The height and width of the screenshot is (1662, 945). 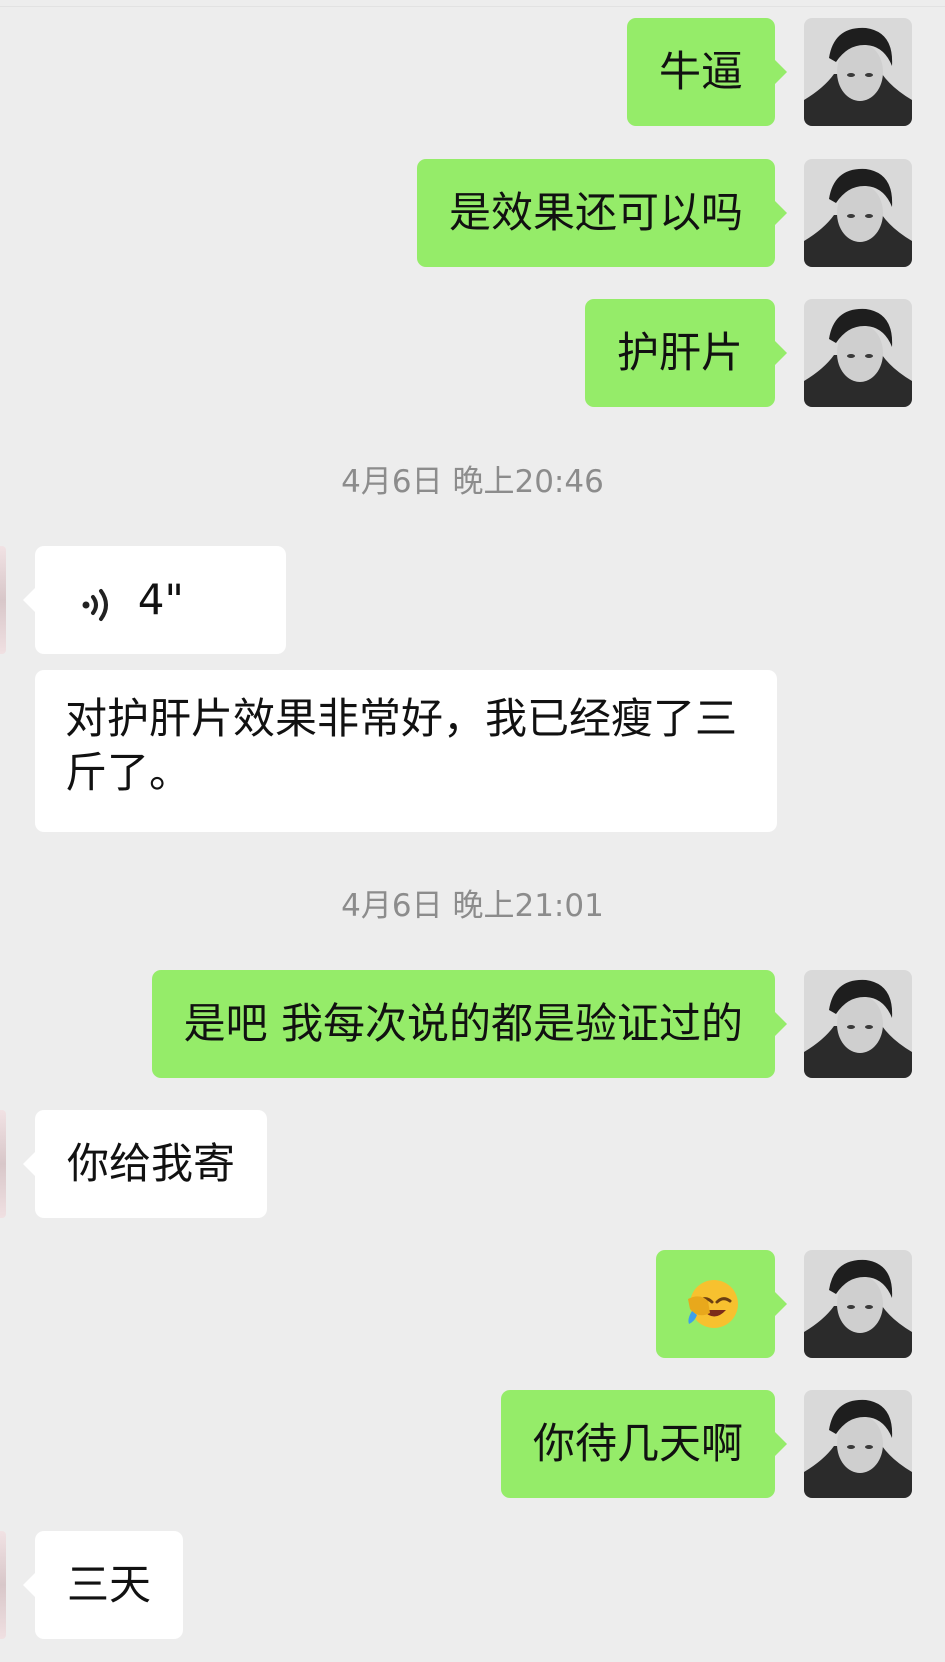 I want to click on timestamp: 4月6日 晚上21:01, so click(x=472, y=906).